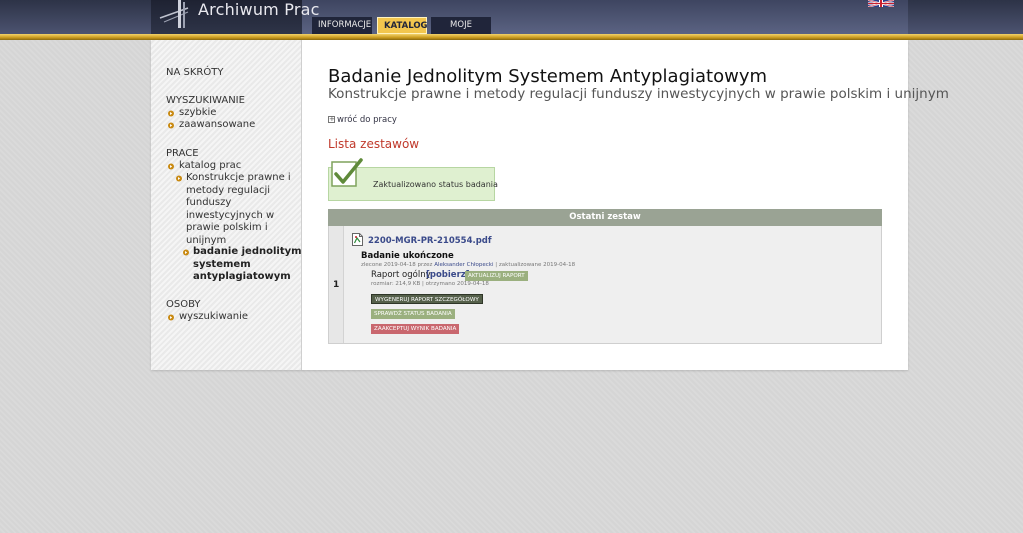 The image size is (1023, 533). Describe the element at coordinates (230, 215) in the screenshot. I see `work-title-line: inwestycyjnych w` at that location.